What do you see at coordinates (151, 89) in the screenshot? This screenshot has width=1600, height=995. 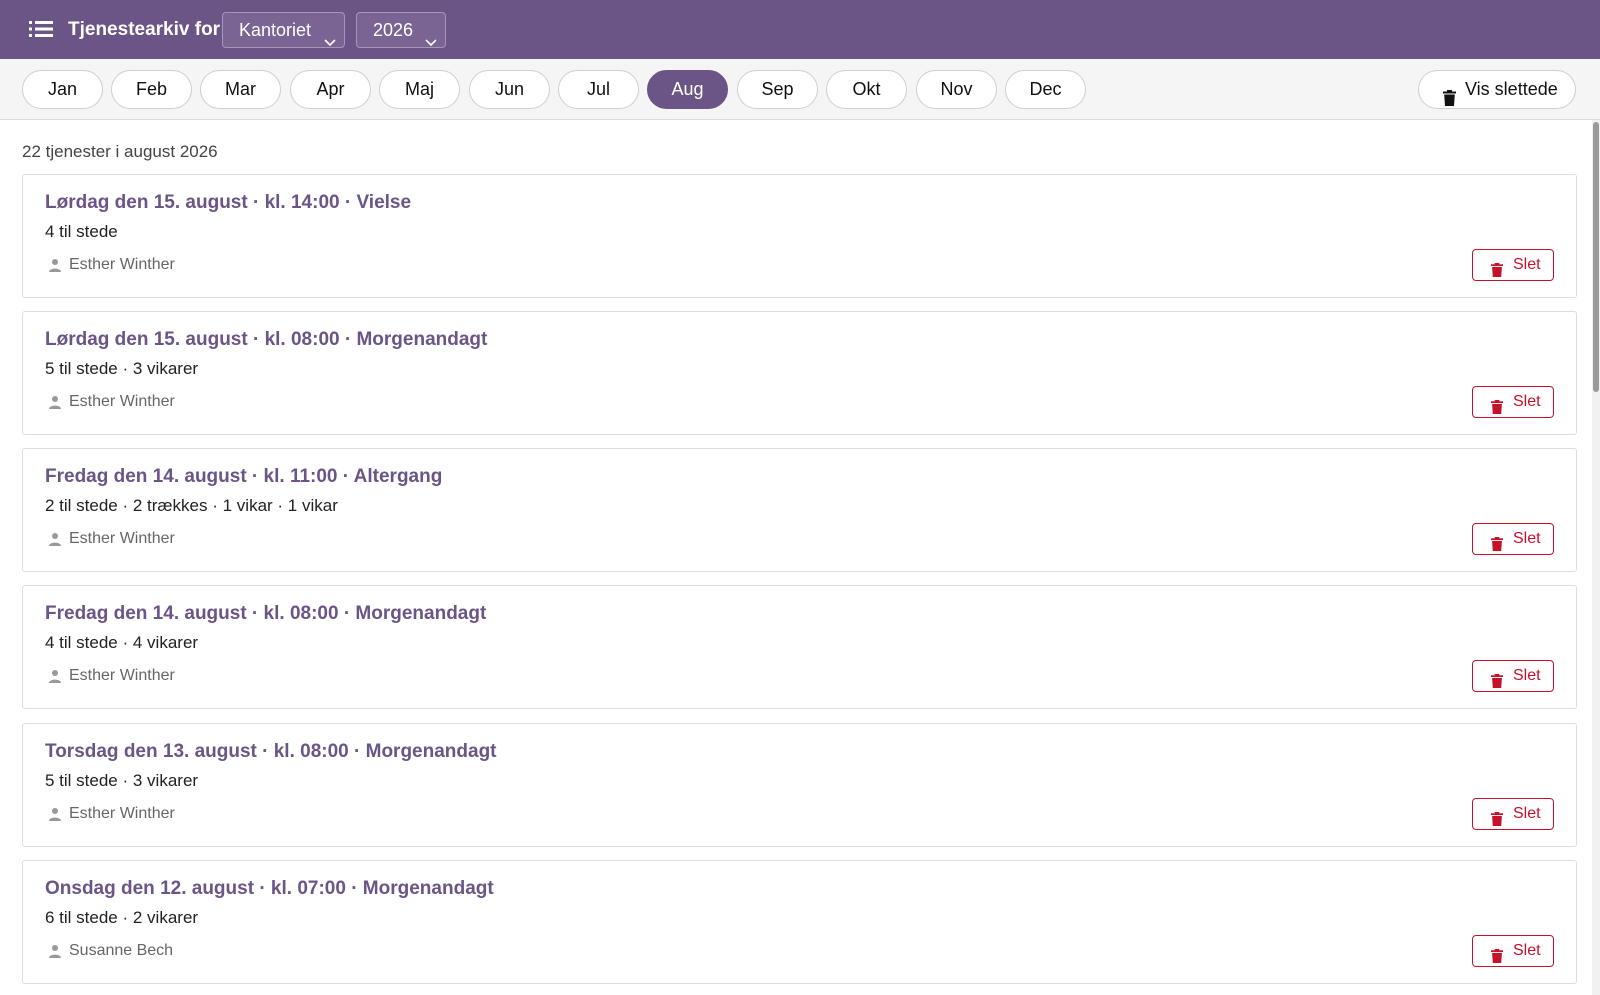 I see `month-tab-feb: Feb` at bounding box center [151, 89].